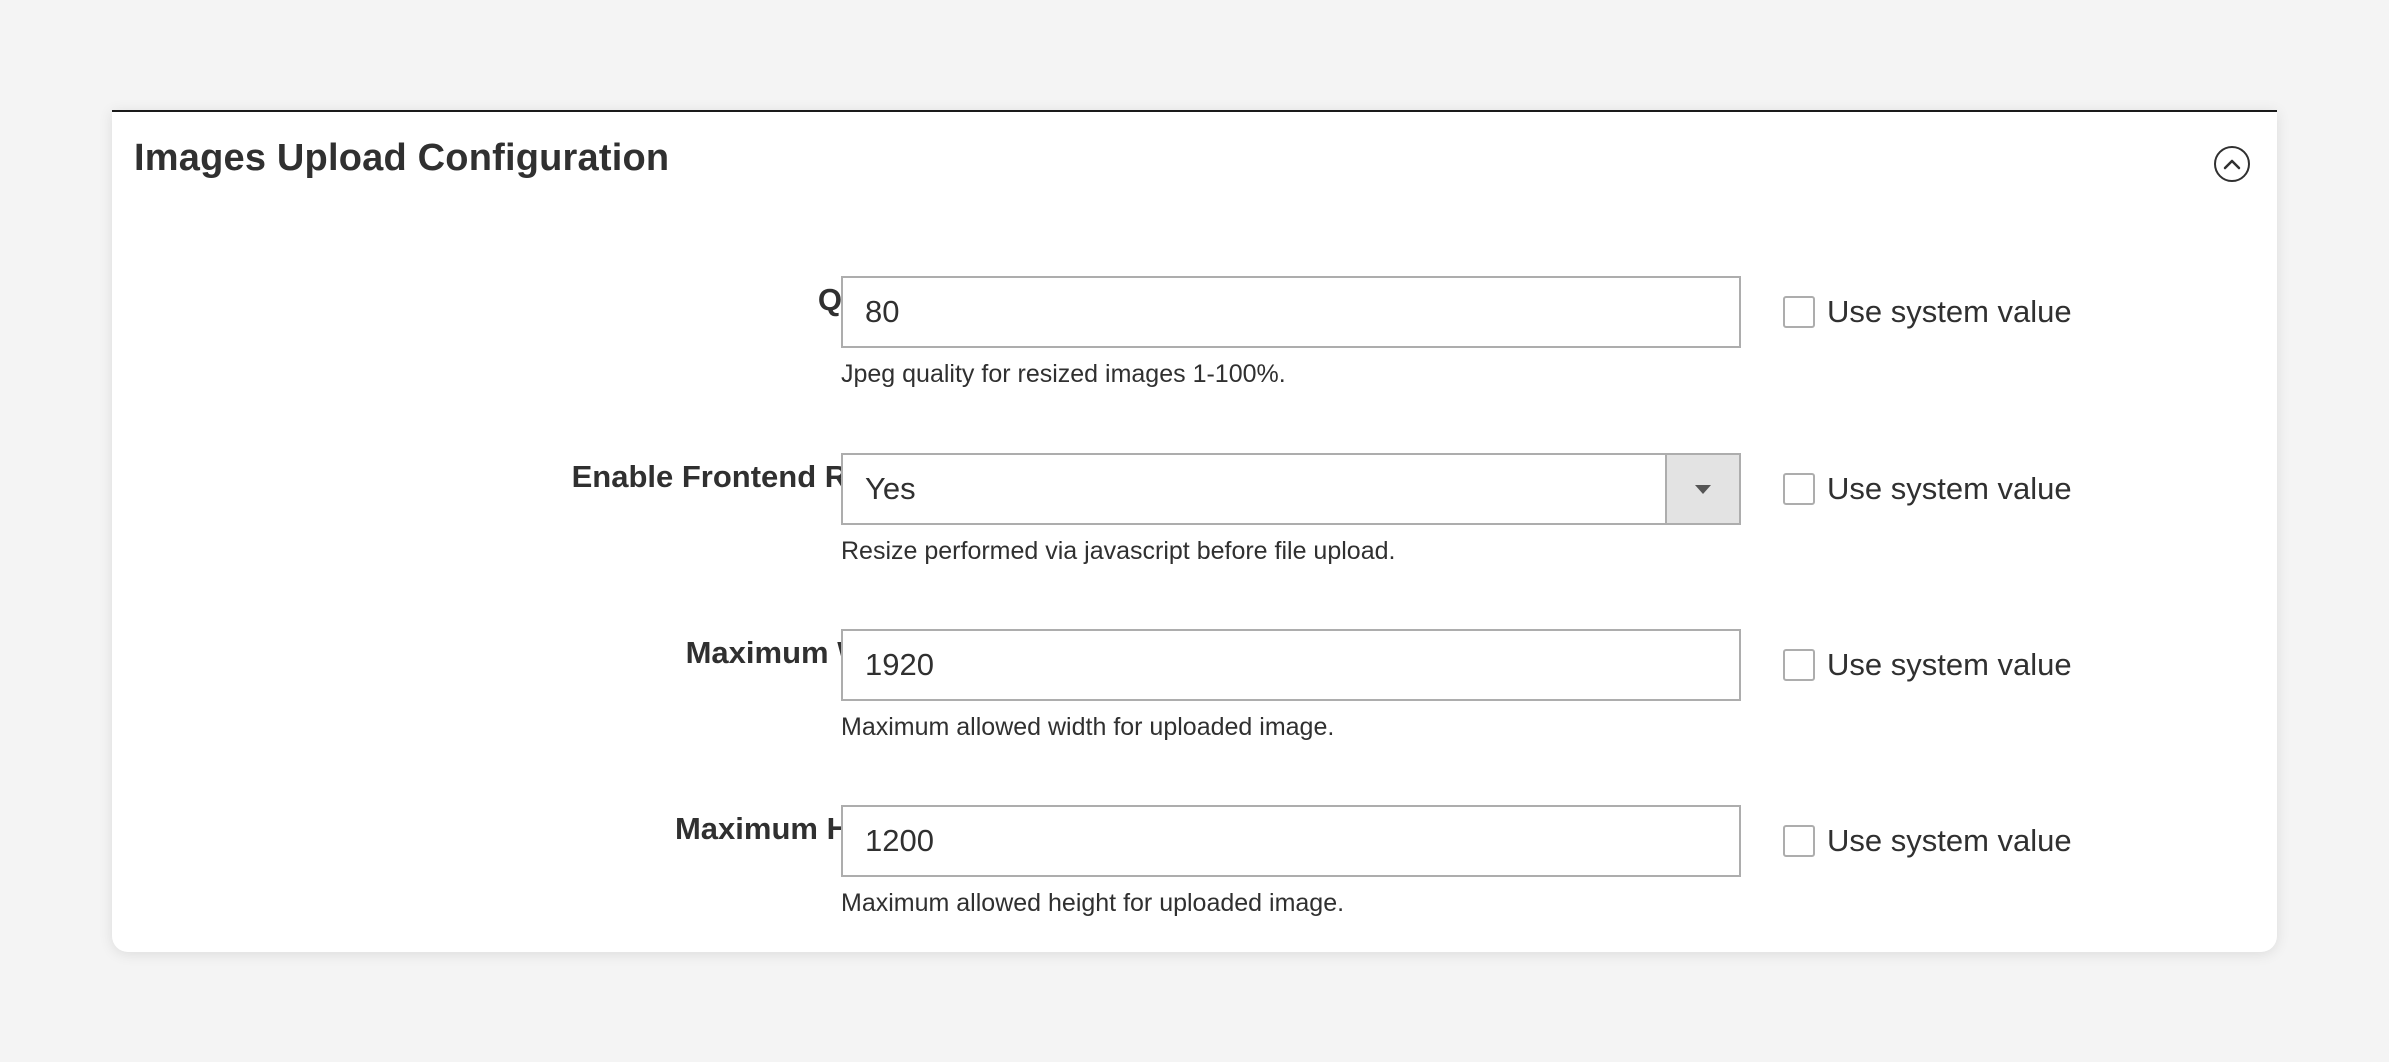  I want to click on use-system-value-quality: Use system value, so click(1927, 312).